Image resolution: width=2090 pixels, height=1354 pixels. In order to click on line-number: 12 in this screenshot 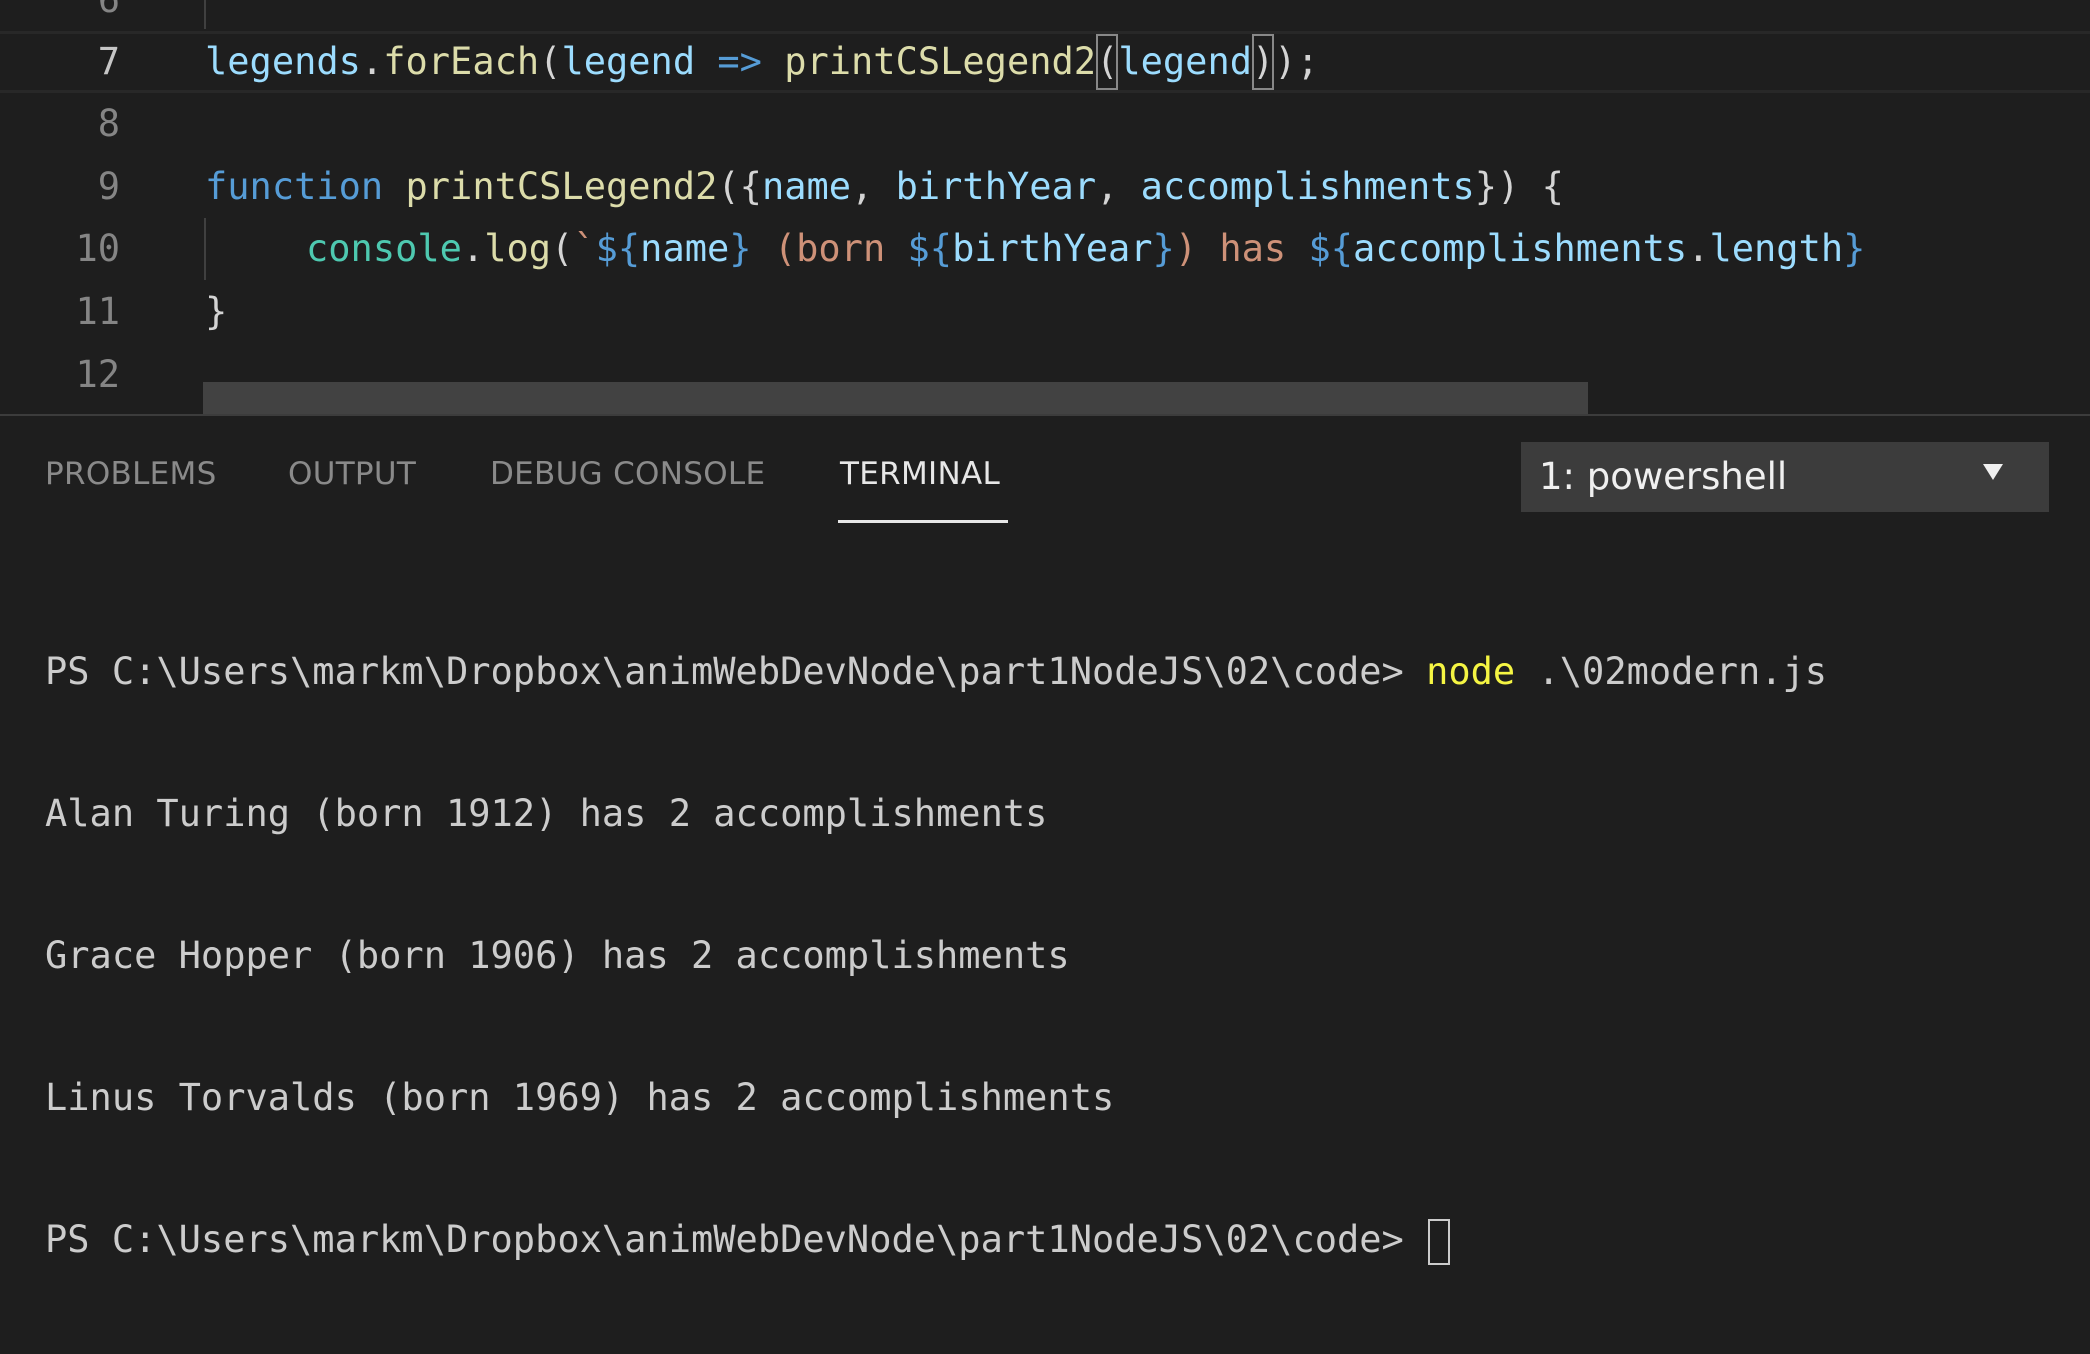, I will do `click(97, 374)`.